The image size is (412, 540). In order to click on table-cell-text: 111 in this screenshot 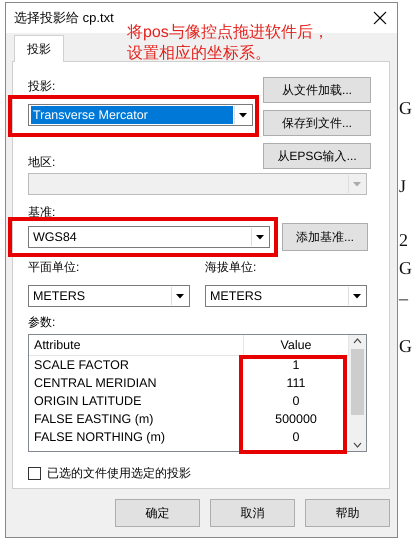, I will do `click(295, 383)`.